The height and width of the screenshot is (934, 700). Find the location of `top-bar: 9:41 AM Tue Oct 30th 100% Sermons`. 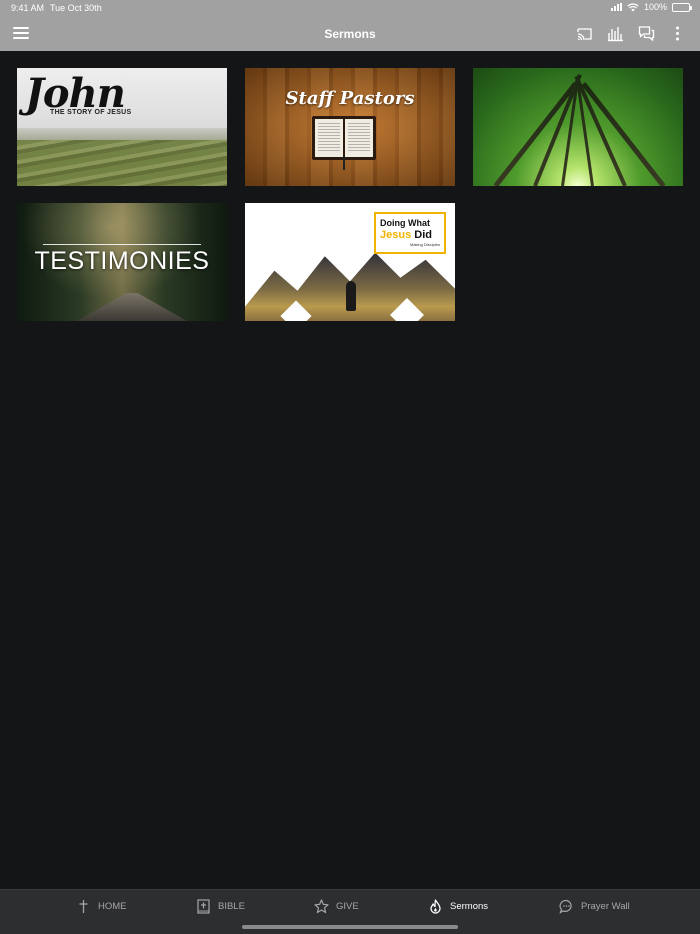

top-bar: 9:41 AM Tue Oct 30th 100% Sermons is located at coordinates (350, 25).